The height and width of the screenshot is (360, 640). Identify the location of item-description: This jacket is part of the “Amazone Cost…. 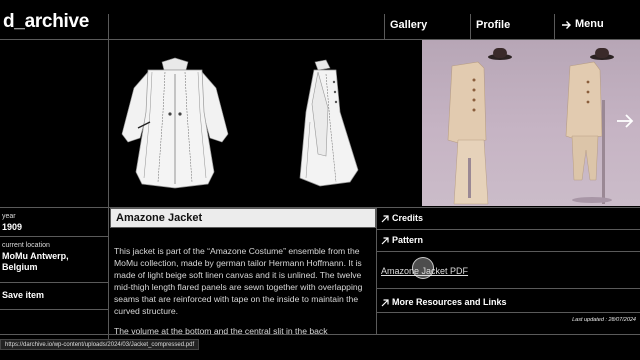
(238, 281).